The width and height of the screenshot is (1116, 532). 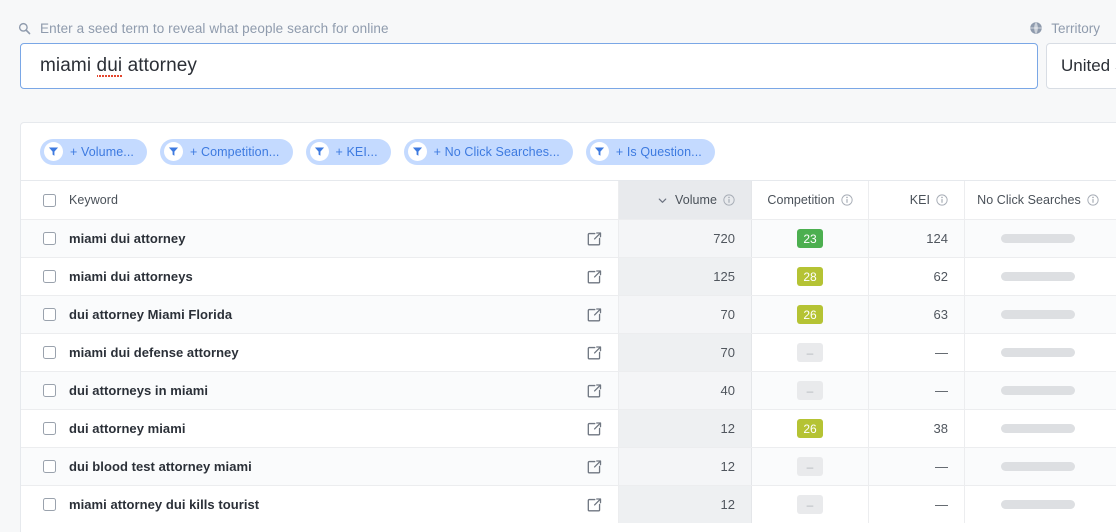 What do you see at coordinates (685, 390) in the screenshot?
I see `cell-volume: 40` at bounding box center [685, 390].